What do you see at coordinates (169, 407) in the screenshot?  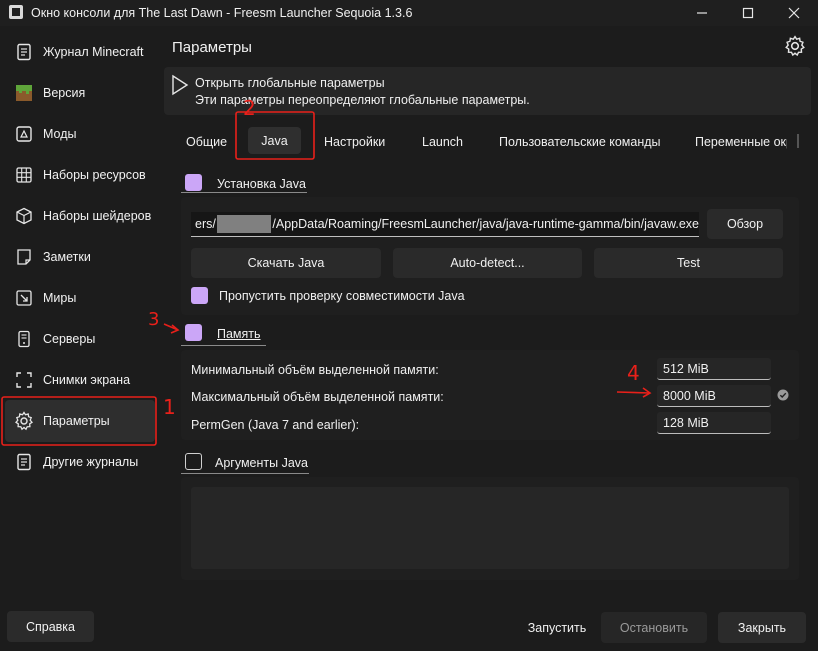 I see `annotation-1: 1` at bounding box center [169, 407].